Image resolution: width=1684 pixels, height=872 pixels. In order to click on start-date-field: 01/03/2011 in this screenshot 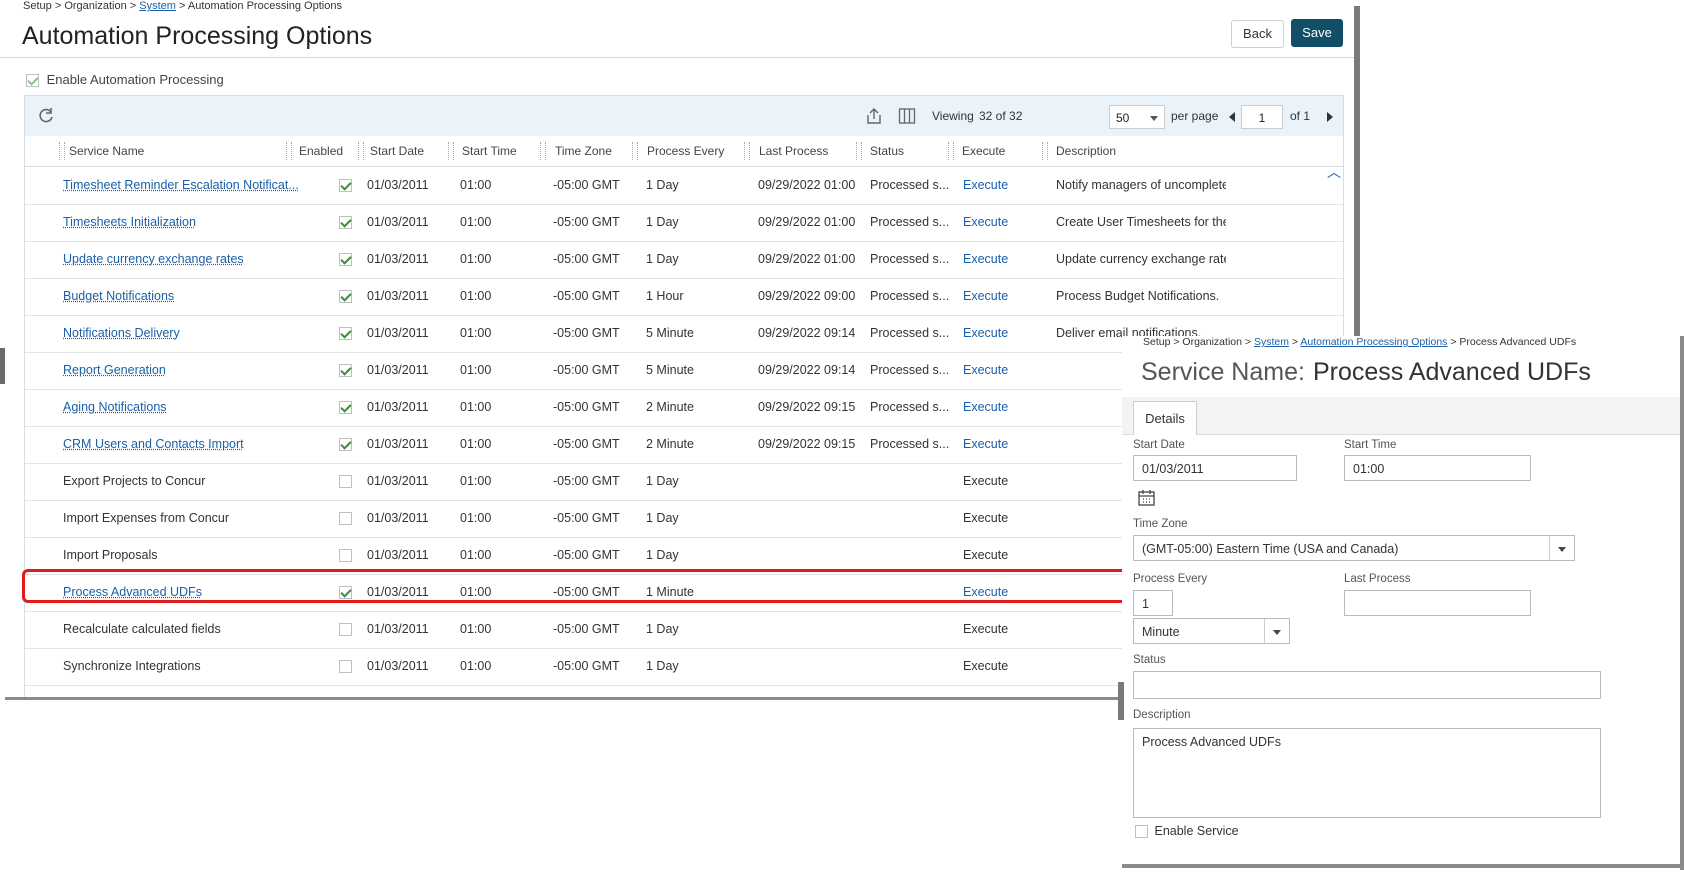, I will do `click(1215, 468)`.